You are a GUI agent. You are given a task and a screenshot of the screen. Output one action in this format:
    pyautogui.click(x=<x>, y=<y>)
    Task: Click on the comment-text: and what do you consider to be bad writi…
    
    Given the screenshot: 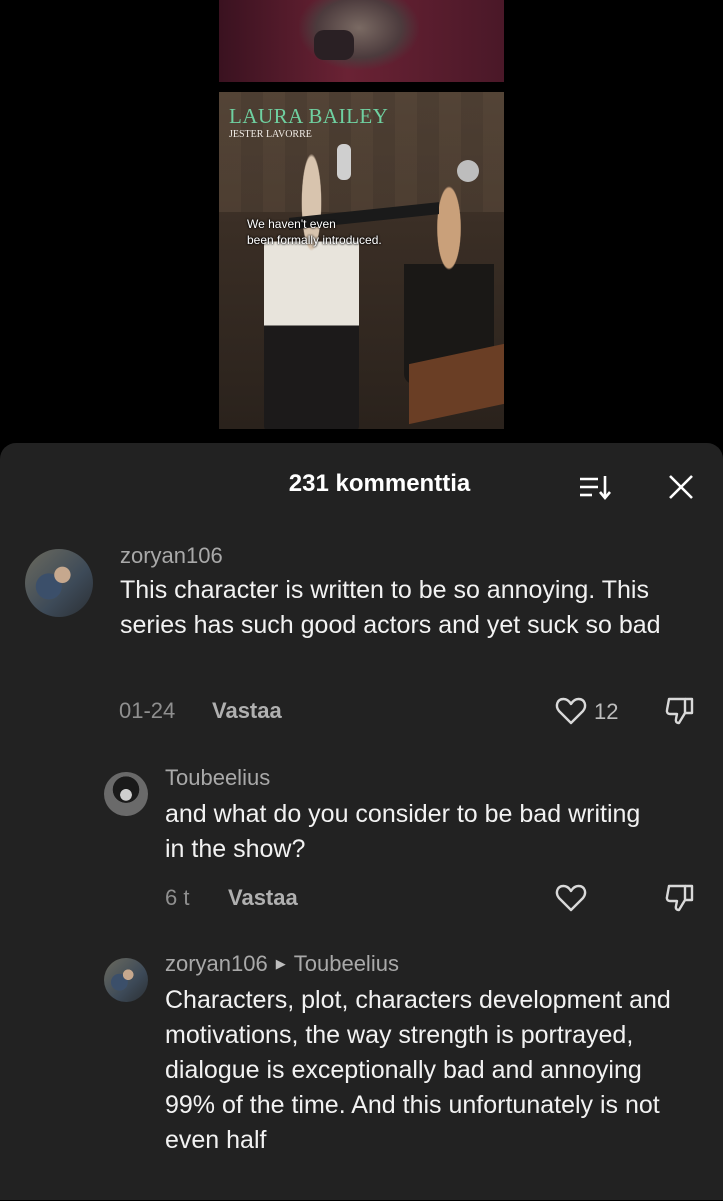 What is the action you would take?
    pyautogui.click(x=403, y=831)
    